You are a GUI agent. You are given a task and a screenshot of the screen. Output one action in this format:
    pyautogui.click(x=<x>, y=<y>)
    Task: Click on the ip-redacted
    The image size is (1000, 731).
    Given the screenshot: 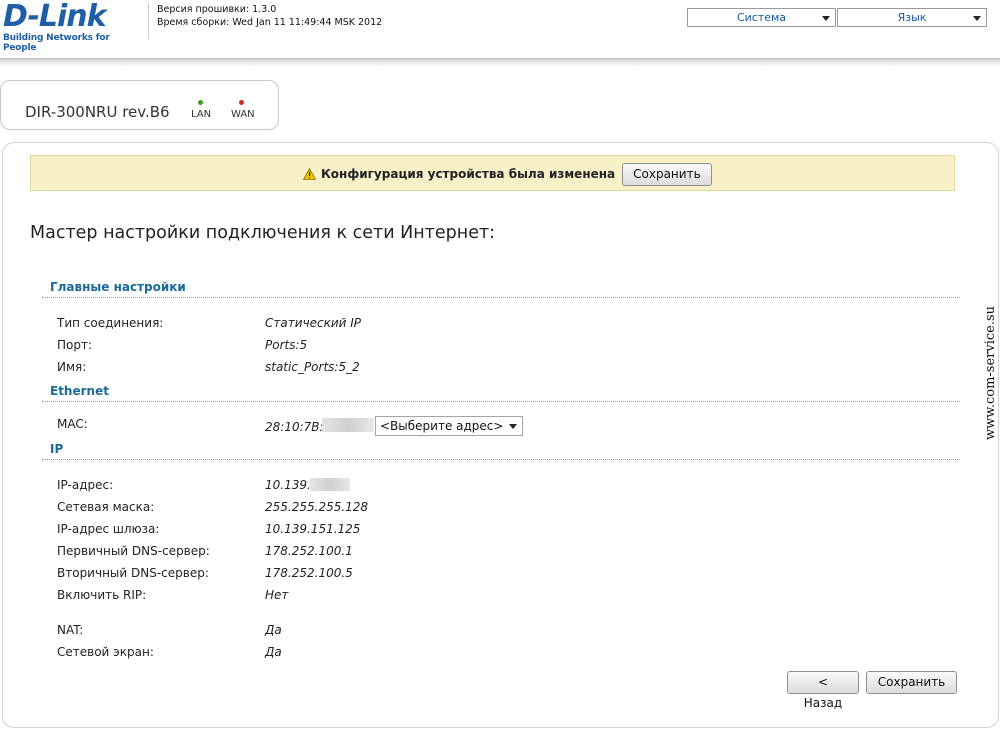 What is the action you would take?
    pyautogui.click(x=330, y=484)
    